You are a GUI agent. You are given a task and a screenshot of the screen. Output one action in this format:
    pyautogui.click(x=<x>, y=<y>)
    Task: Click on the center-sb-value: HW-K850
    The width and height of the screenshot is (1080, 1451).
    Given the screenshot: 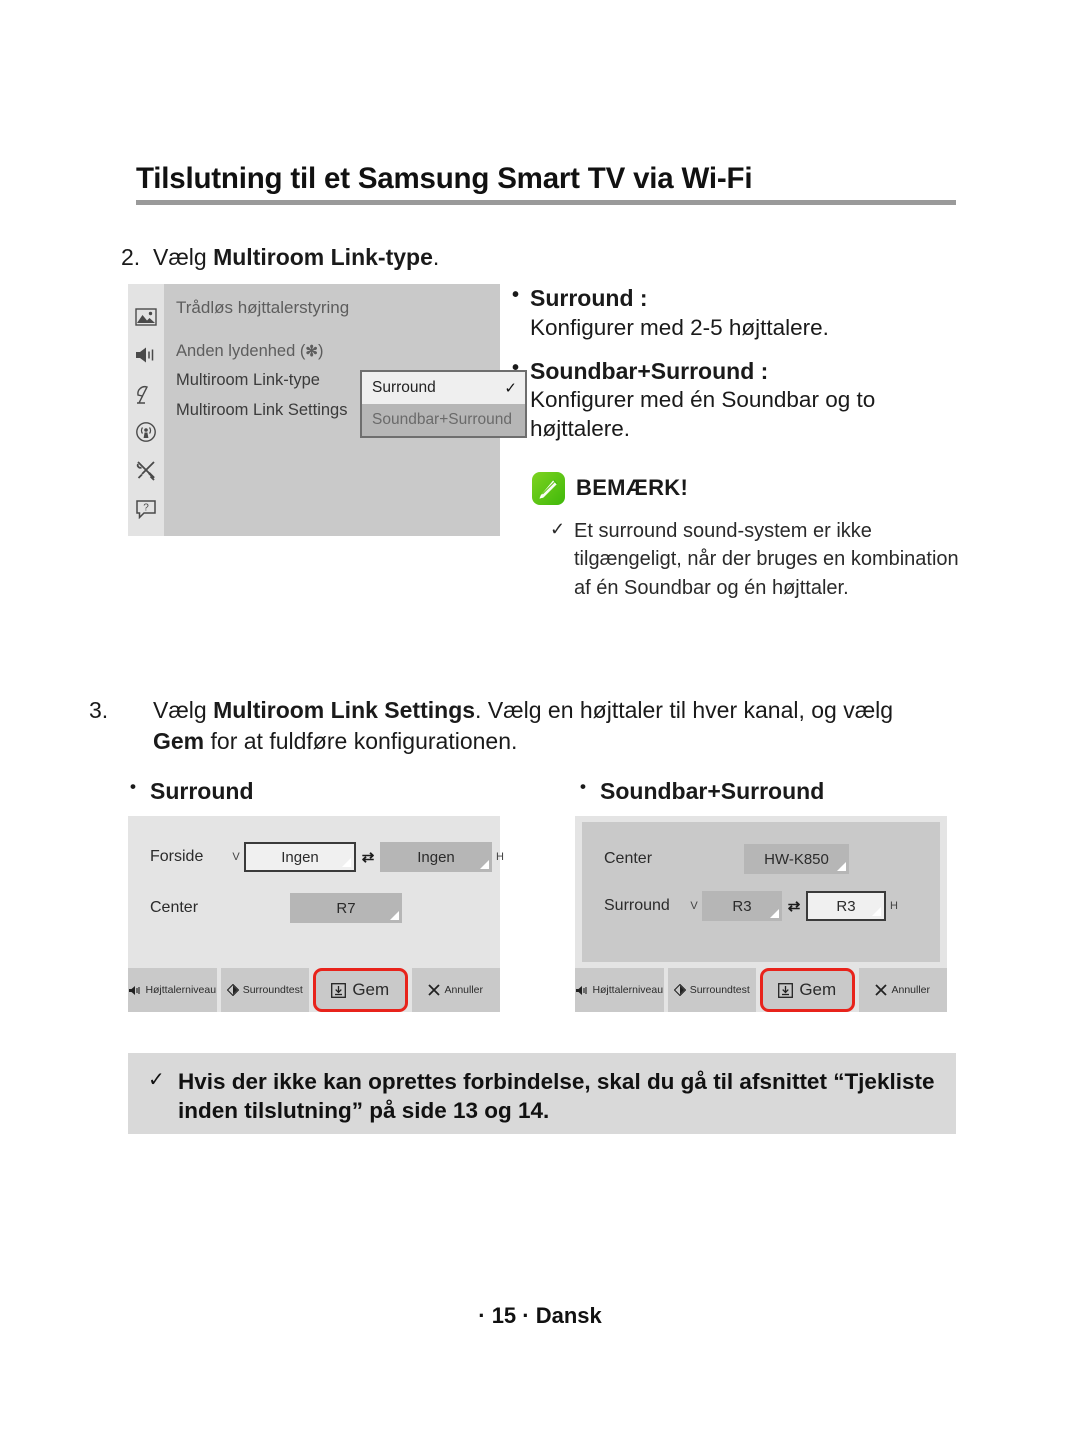 What is the action you would take?
    pyautogui.click(x=796, y=859)
    